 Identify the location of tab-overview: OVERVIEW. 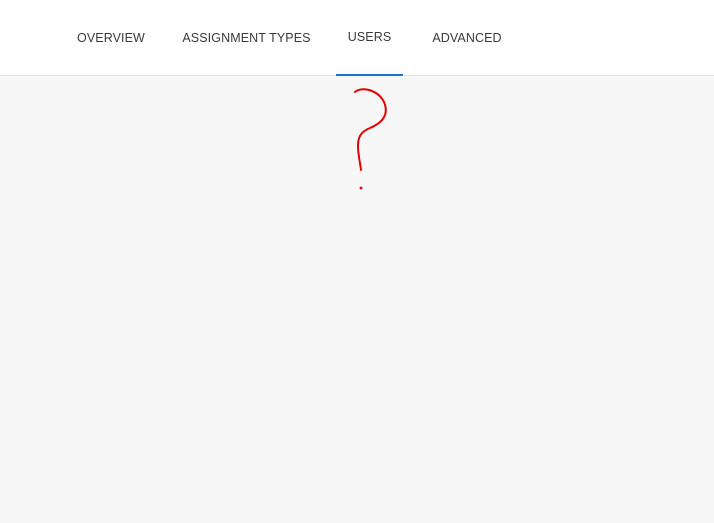
(111, 38).